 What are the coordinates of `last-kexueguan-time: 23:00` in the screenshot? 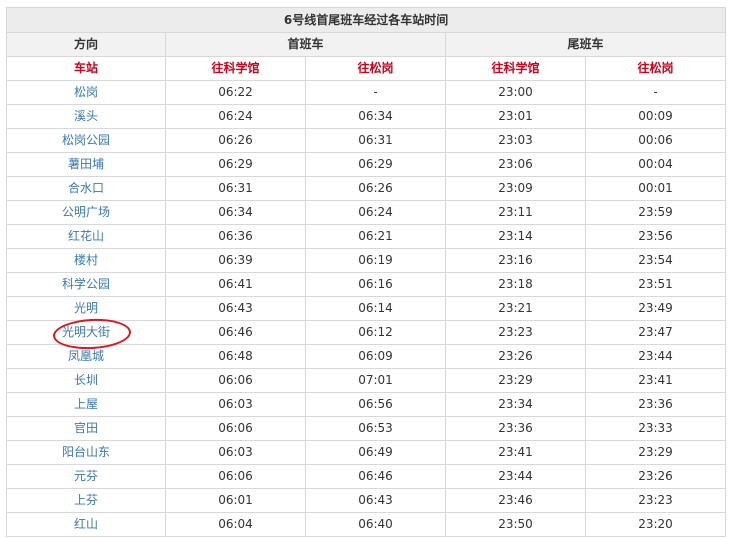 It's located at (515, 92).